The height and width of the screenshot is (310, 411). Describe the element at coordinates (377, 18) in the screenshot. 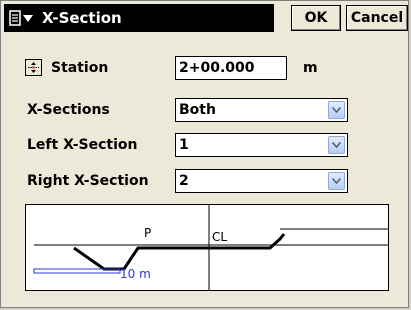

I see `cancel-button: Cancel` at that location.